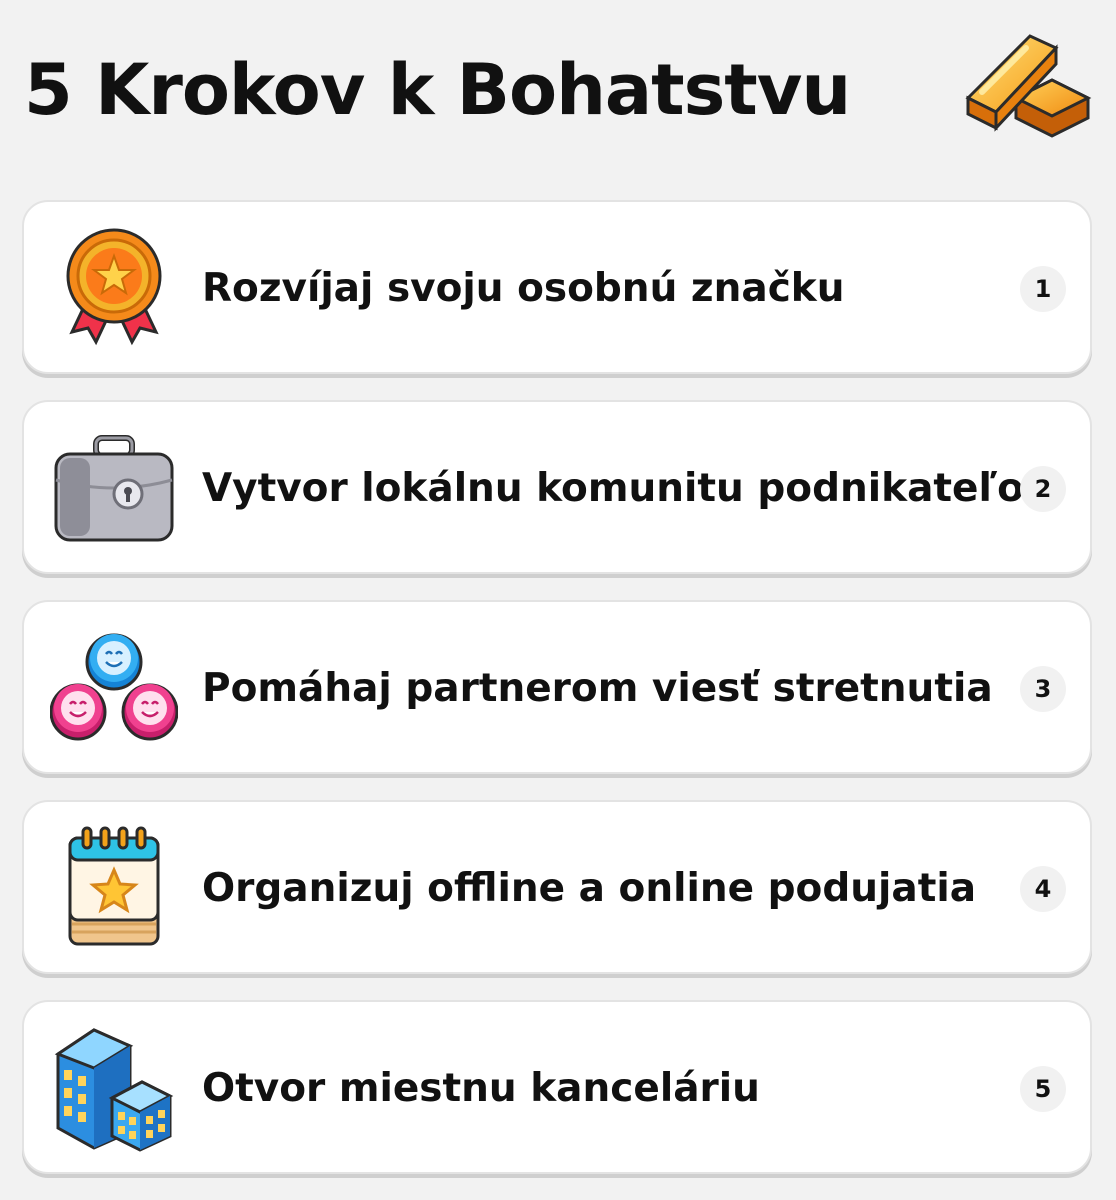 This screenshot has height=1200, width=1116. I want to click on step-card-5: Otvor miestnu kanceláriu 5, so click(557, 1087).